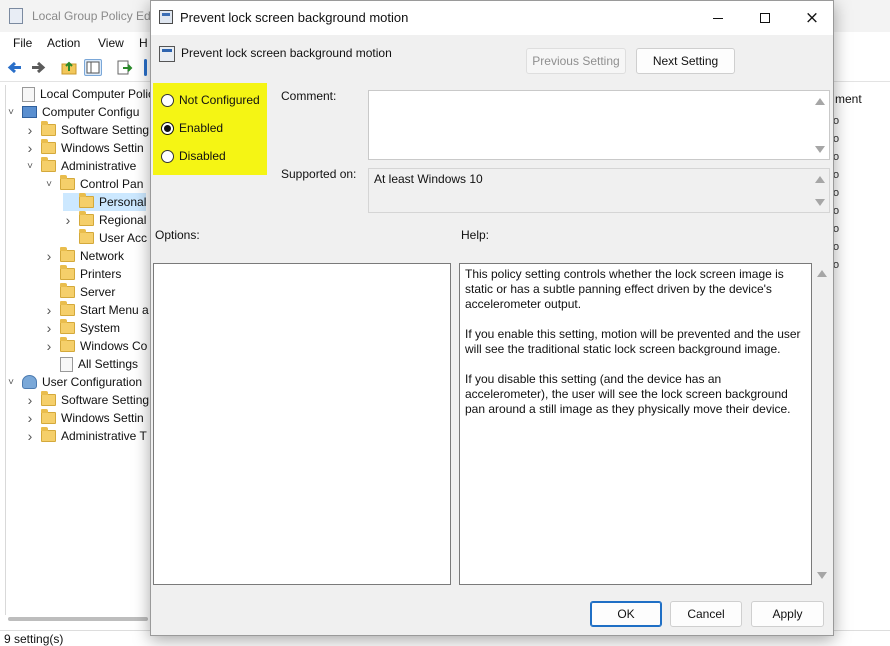 The height and width of the screenshot is (646, 890). I want to click on supported-scrollbar, so click(820, 190).